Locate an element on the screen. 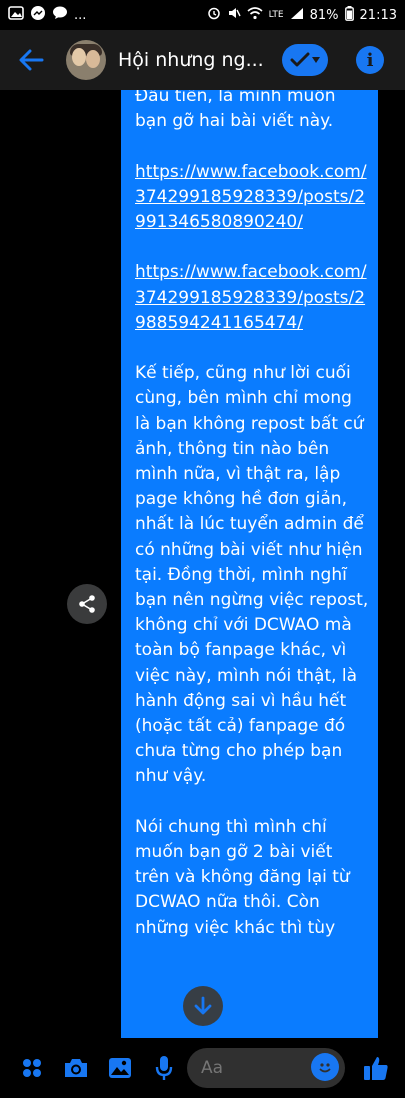 The height and width of the screenshot is (1098, 405). menu-dots-icon is located at coordinates (32, 1068).